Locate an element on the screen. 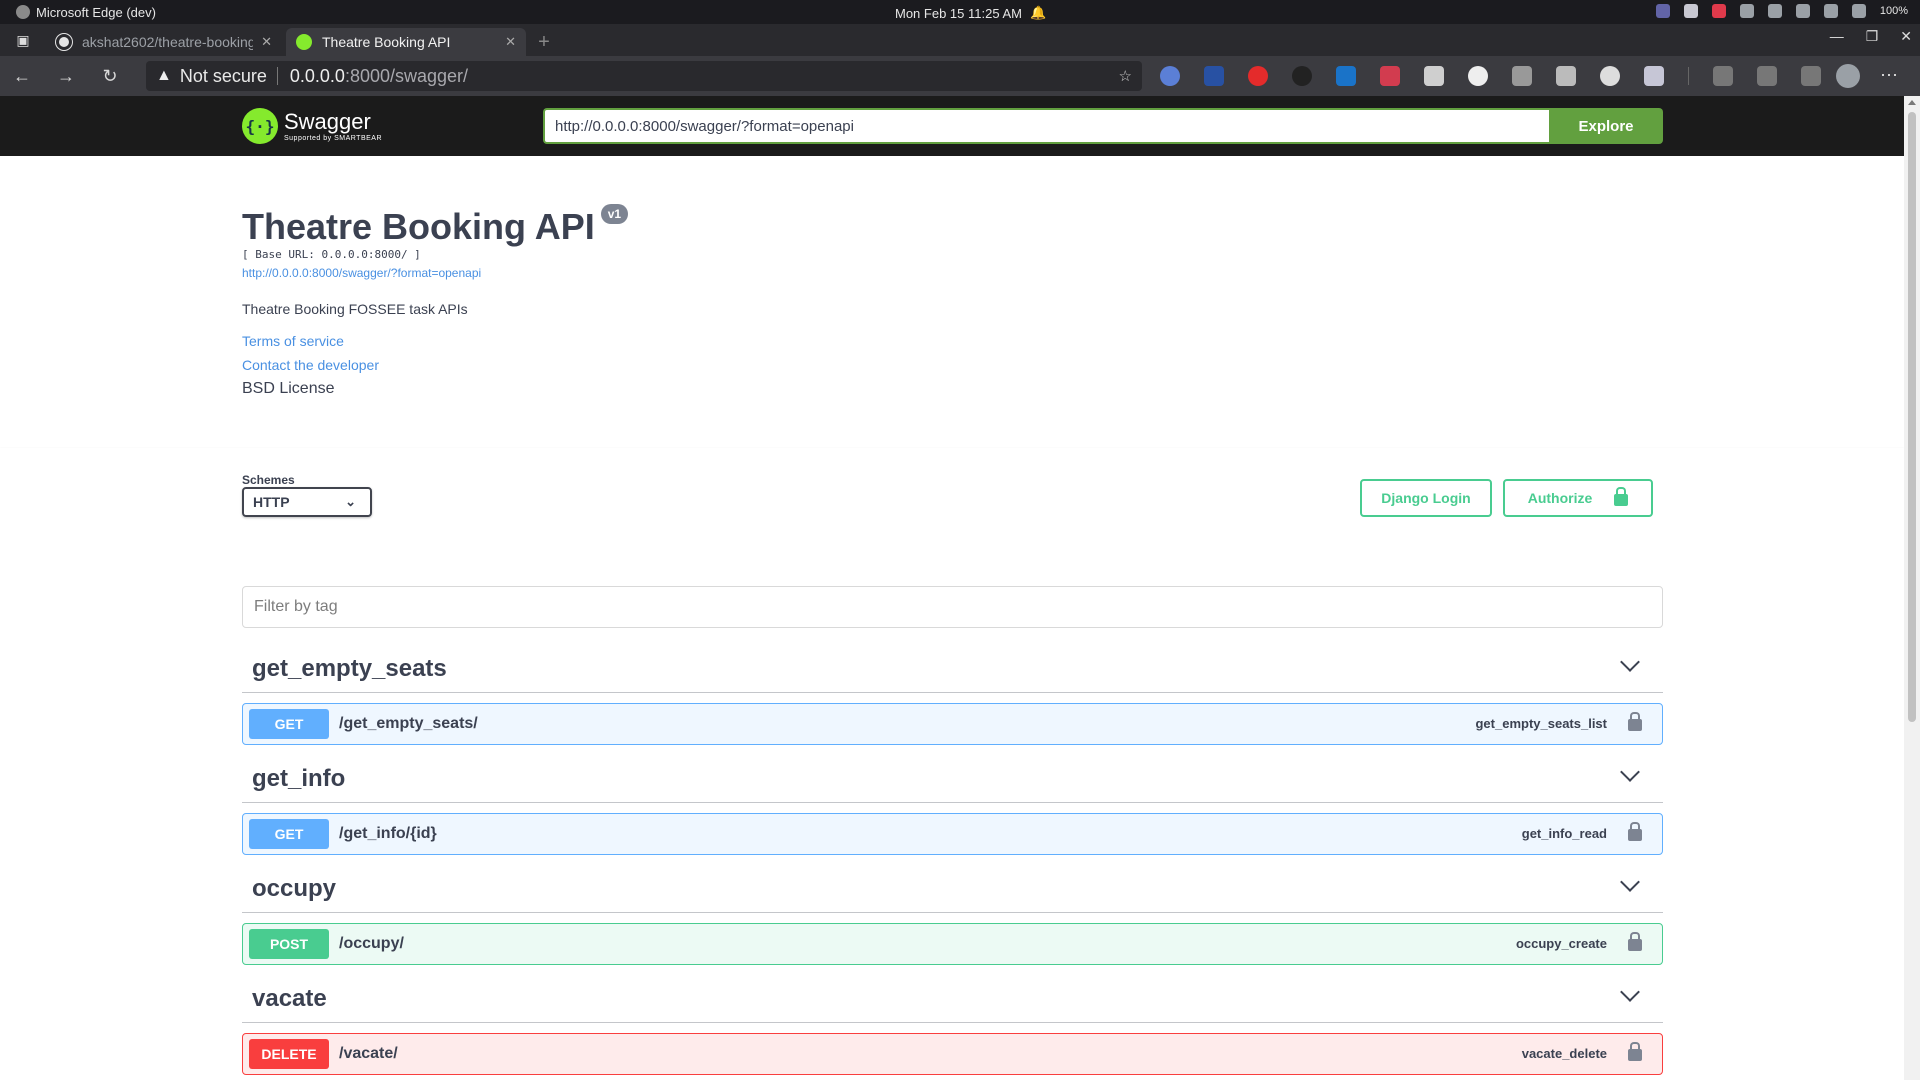 The height and width of the screenshot is (1080, 1920). profile-avatar is located at coordinates (1848, 76).